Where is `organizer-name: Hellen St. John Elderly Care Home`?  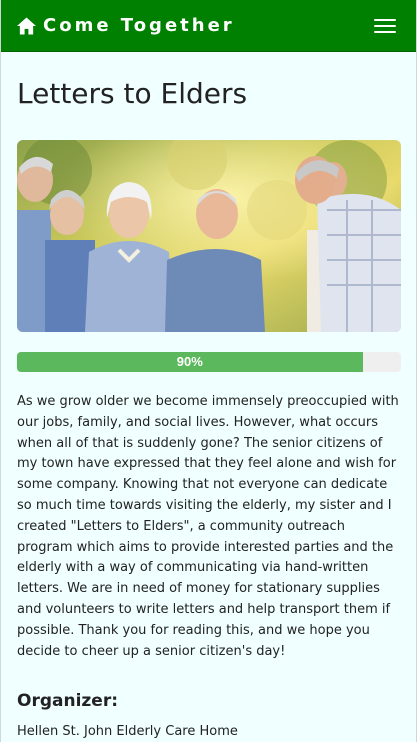 organizer-name: Hellen St. John Elderly Care Home is located at coordinates (127, 731).